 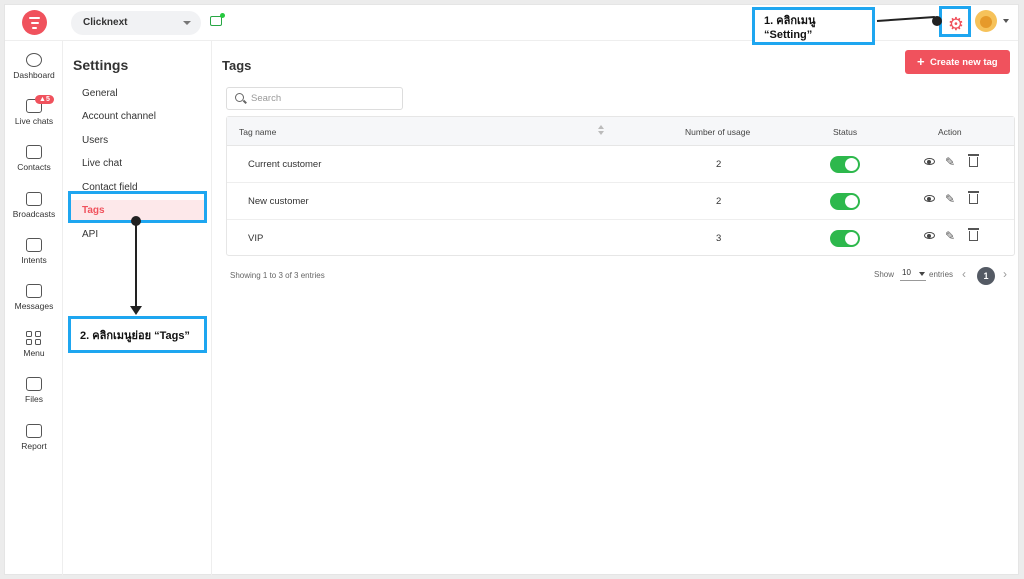 I want to click on rail-item-broadcasts: Broadcasts, so click(x=34, y=205).